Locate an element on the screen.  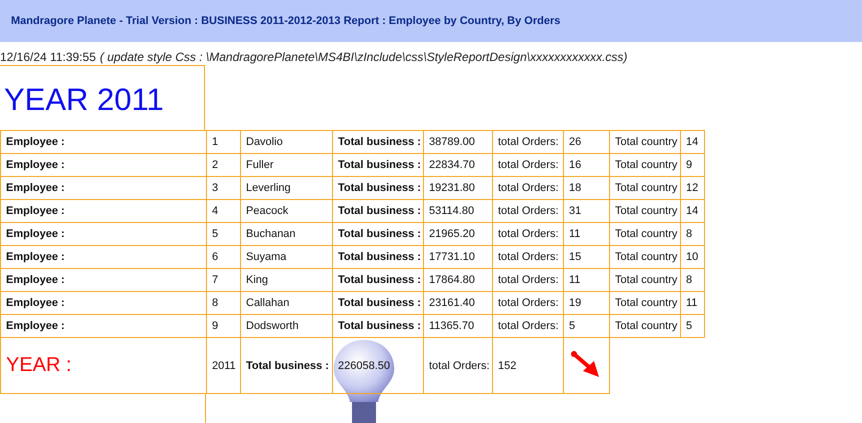
country-value: 5 is located at coordinates (692, 326).